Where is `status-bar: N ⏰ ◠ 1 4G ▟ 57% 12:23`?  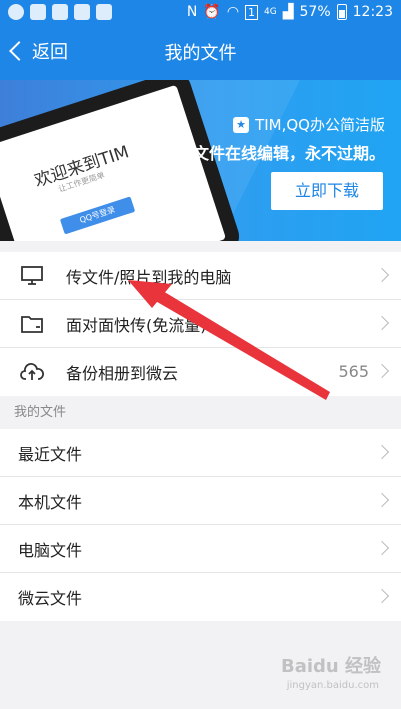
status-bar: N ⏰ ◠ 1 4G ▟ 57% 12:23 is located at coordinates (200, 12).